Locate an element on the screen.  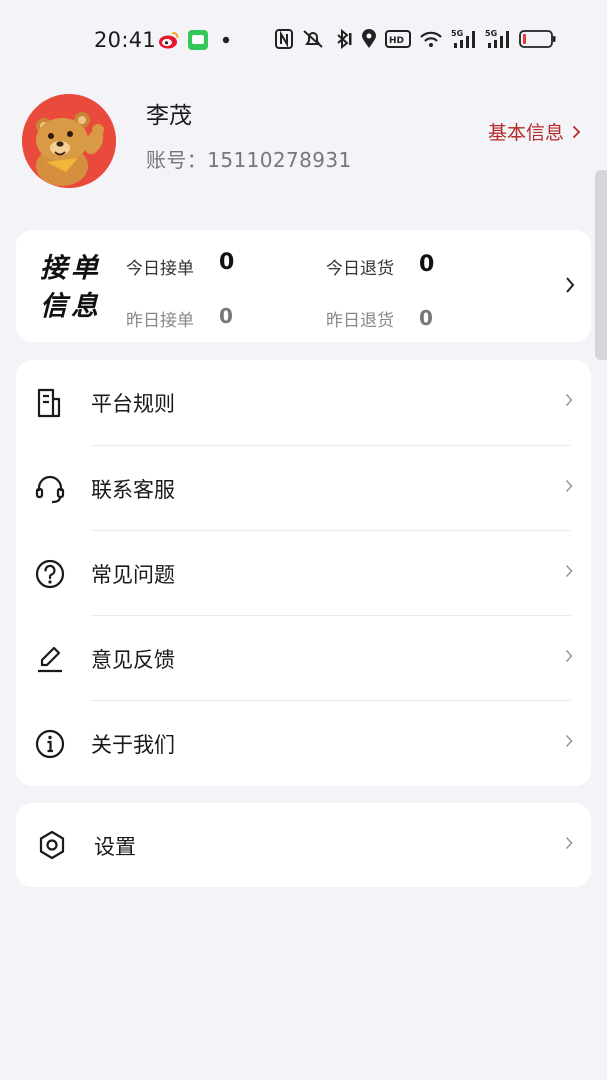
user-name: 李茂 is located at coordinates (169, 116).